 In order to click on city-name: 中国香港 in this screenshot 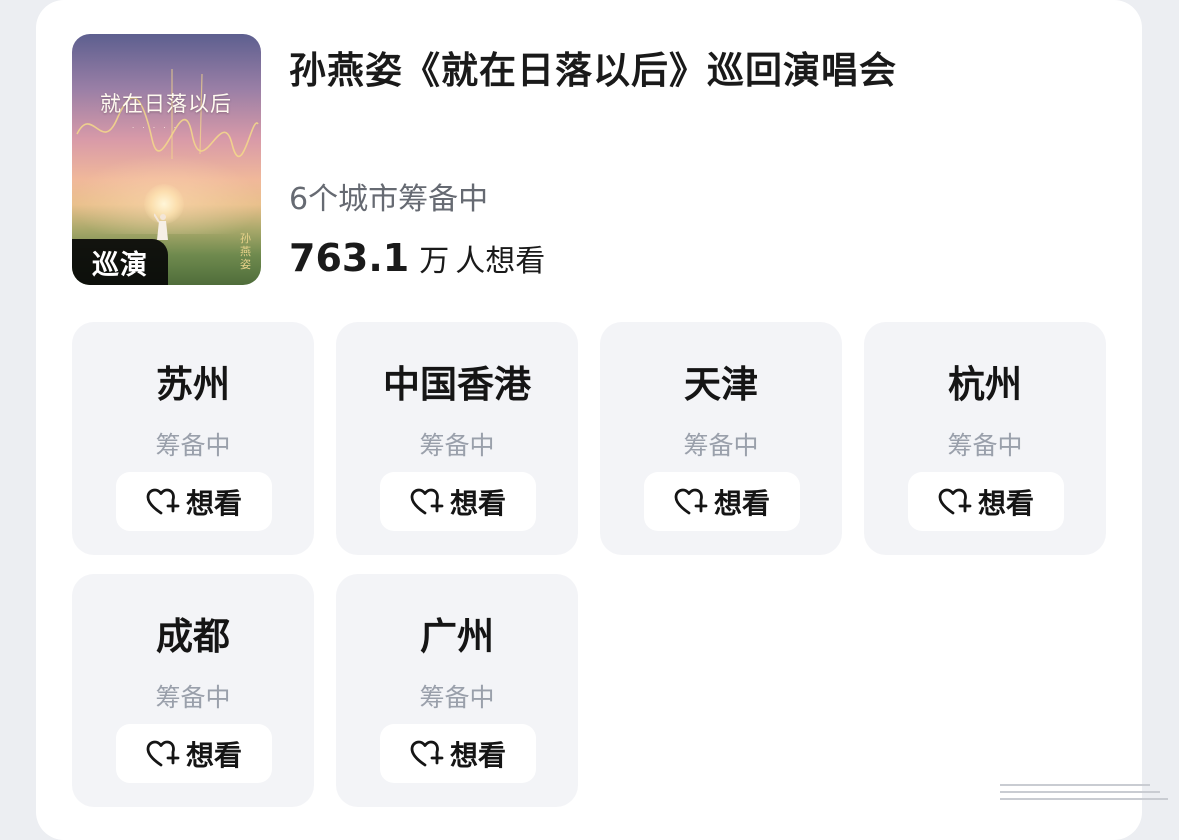, I will do `click(457, 384)`.